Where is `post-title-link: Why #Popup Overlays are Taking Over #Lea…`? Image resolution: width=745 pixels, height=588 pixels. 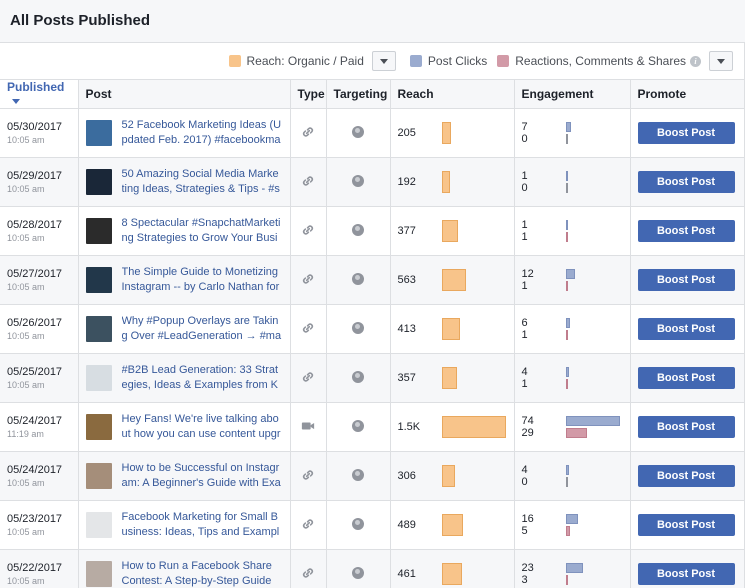
post-title-link: Why #Popup Overlays are Taking Over #Lea… is located at coordinates (202, 329).